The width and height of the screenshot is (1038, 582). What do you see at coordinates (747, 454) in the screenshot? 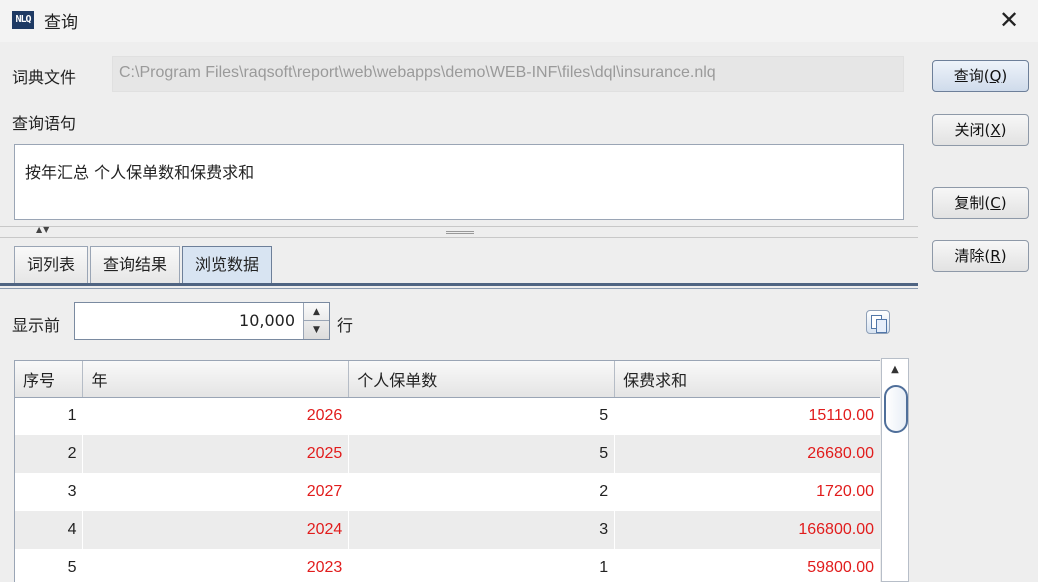
I see `cell-premium-sum: 26680.00` at bounding box center [747, 454].